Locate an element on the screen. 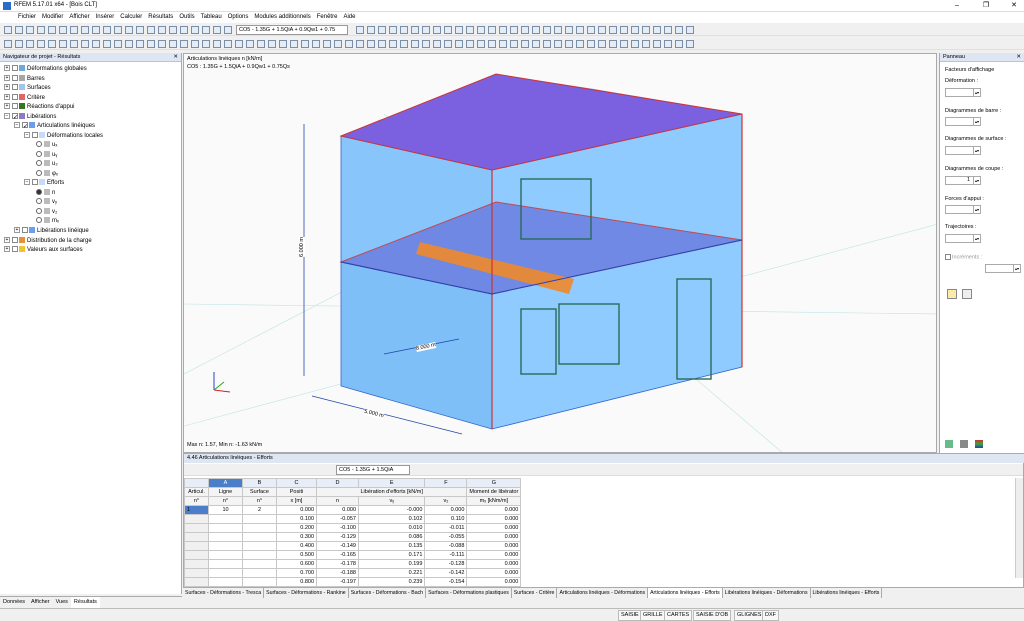  table-combo-select: CO5 - 1.35G + 1.5QiA is located at coordinates (373, 470).